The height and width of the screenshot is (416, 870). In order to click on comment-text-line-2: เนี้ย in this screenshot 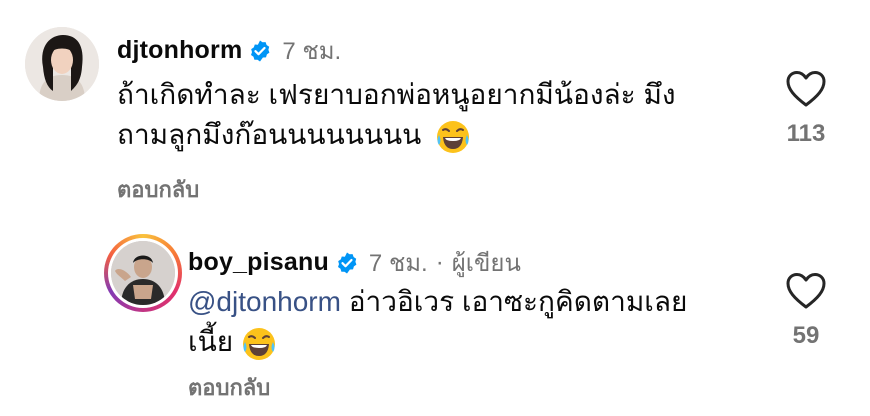, I will do `click(468, 342)`.